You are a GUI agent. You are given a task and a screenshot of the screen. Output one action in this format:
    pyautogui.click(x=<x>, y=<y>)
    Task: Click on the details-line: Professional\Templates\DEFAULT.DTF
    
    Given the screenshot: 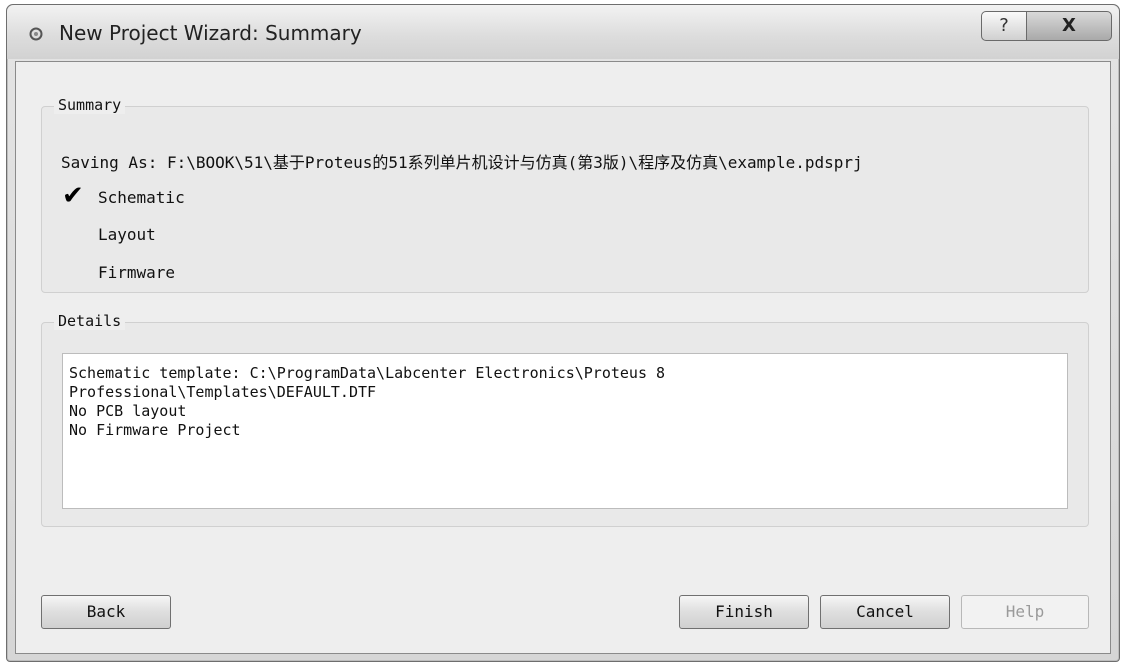 What is the action you would take?
    pyautogui.click(x=223, y=392)
    